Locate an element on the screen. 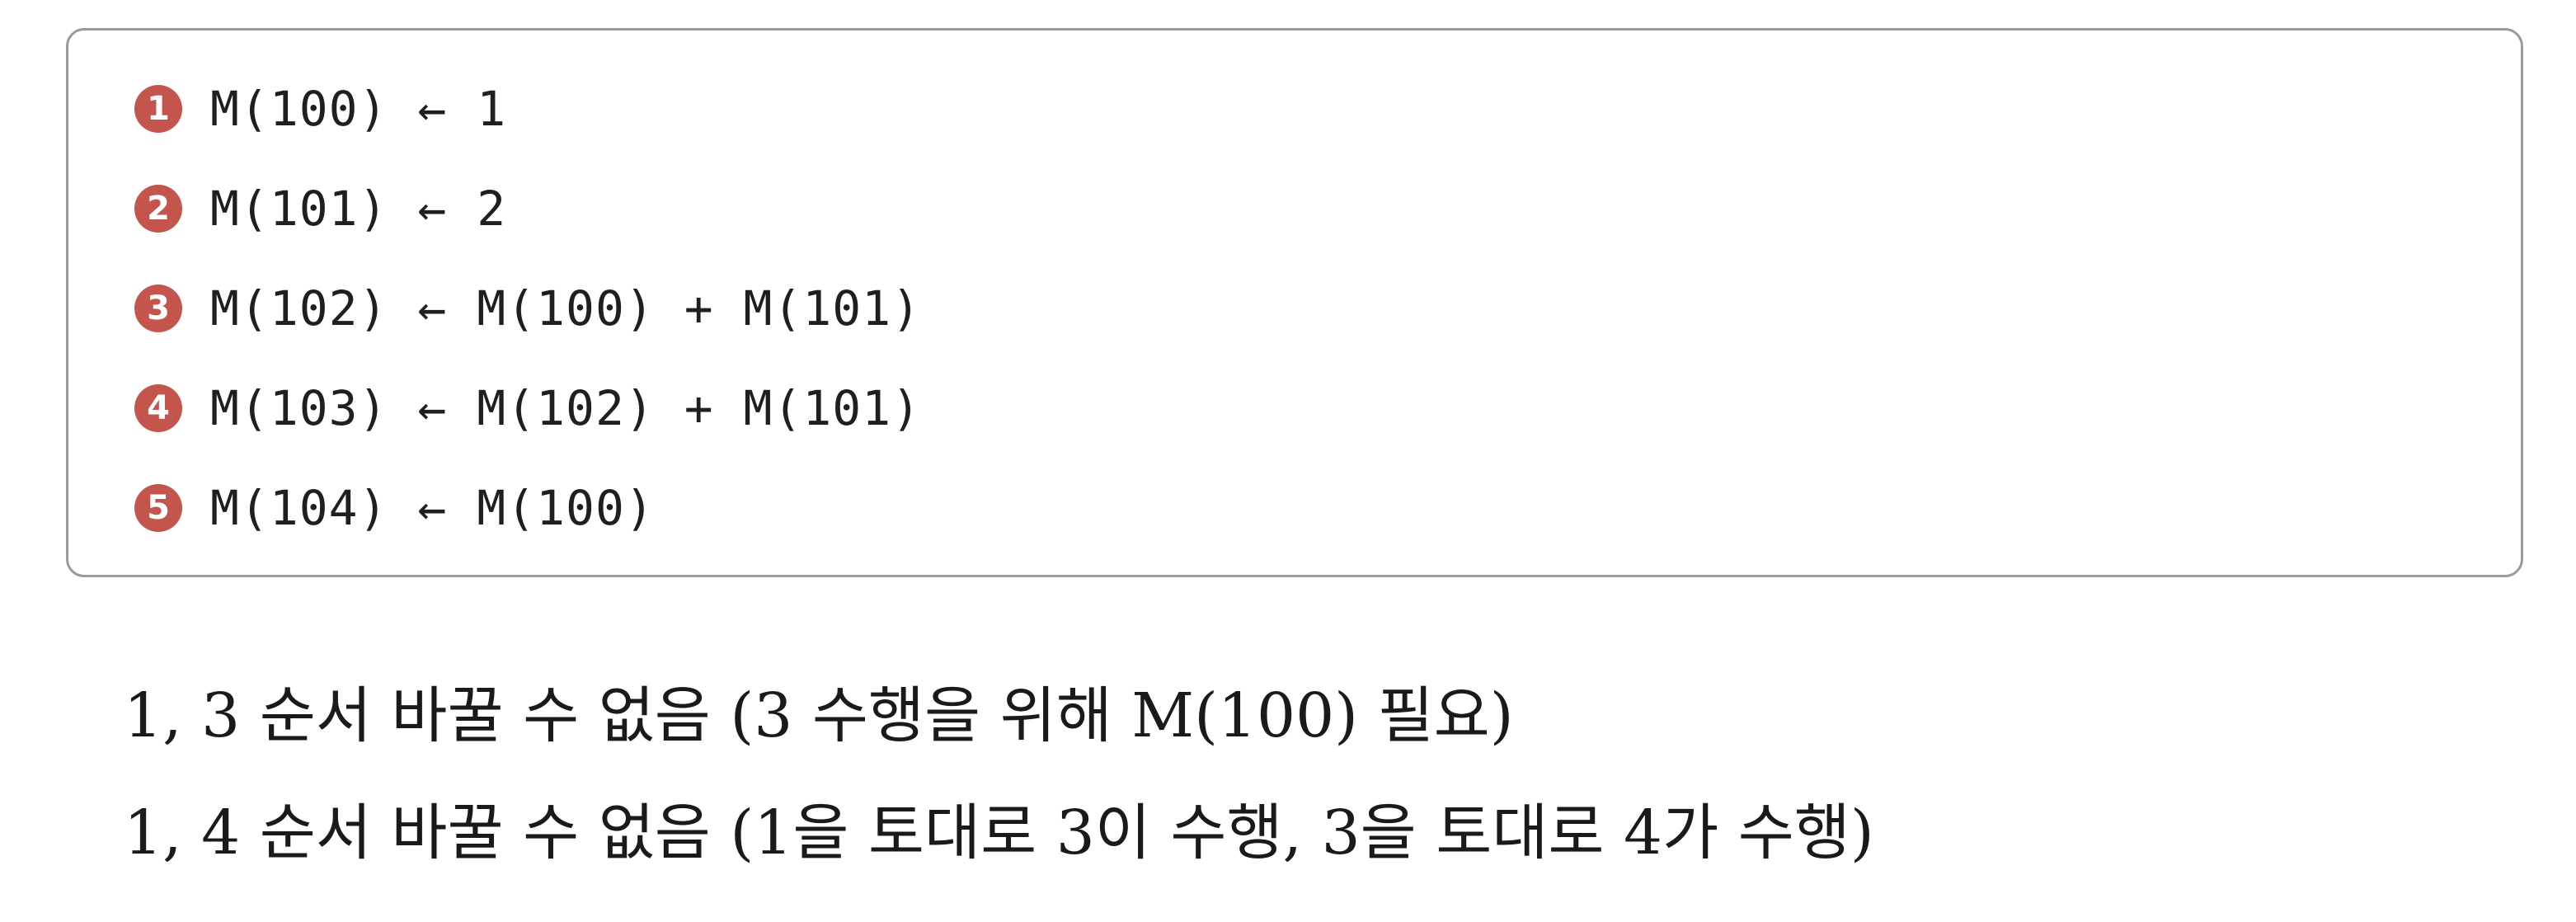 The width and height of the screenshot is (2576, 922). code-line-5: 5 M(104) ← M(100) is located at coordinates (394, 508).